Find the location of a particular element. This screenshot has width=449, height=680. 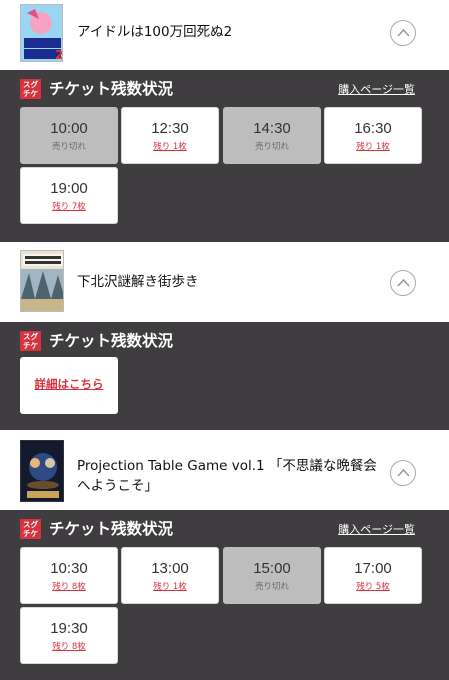

time-slot: 15:00 売り切れ is located at coordinates (272, 575).